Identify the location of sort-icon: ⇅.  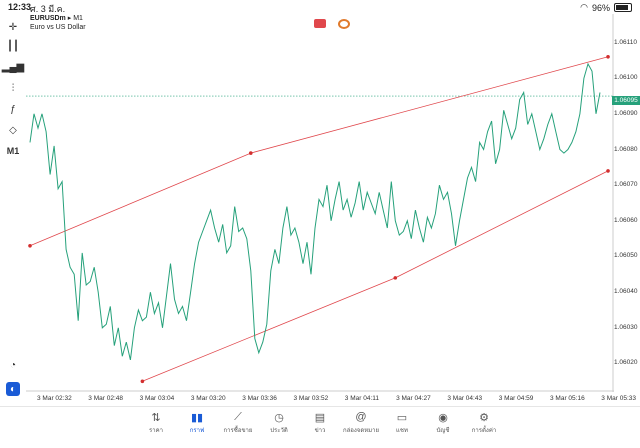
(156, 417).